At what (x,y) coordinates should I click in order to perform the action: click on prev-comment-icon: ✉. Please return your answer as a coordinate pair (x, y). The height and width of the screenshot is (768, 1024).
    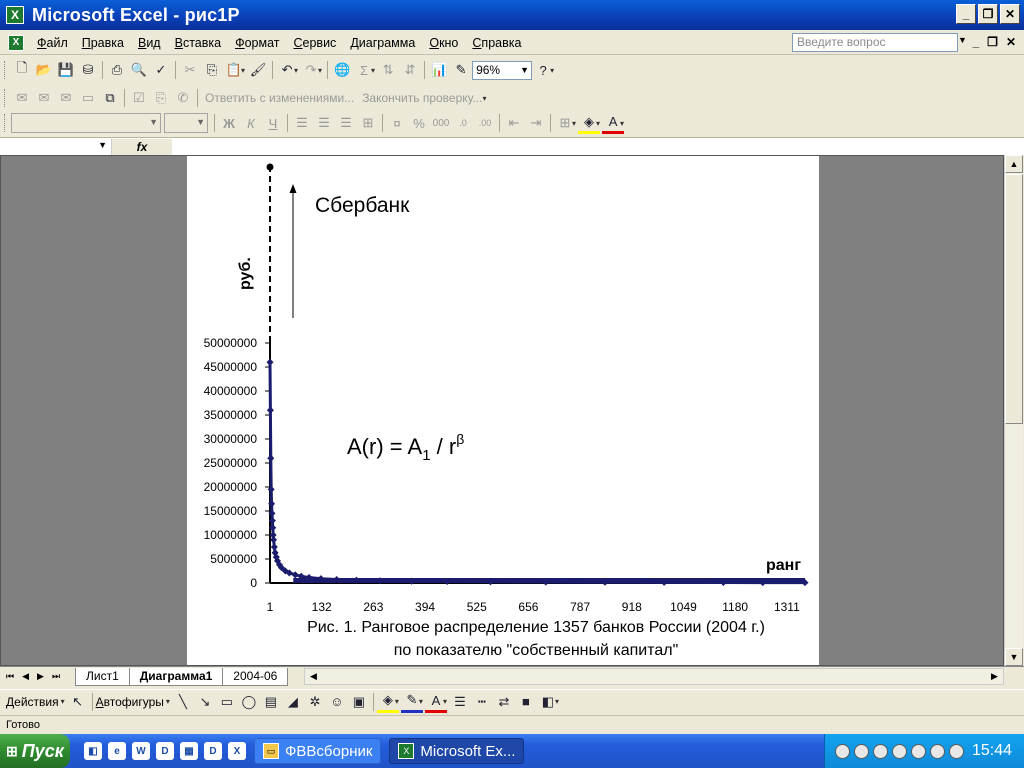
    Looking at the image, I should click on (44, 98).